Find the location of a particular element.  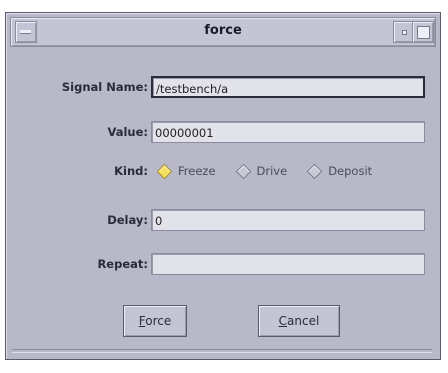

force-button: Force is located at coordinates (155, 321).